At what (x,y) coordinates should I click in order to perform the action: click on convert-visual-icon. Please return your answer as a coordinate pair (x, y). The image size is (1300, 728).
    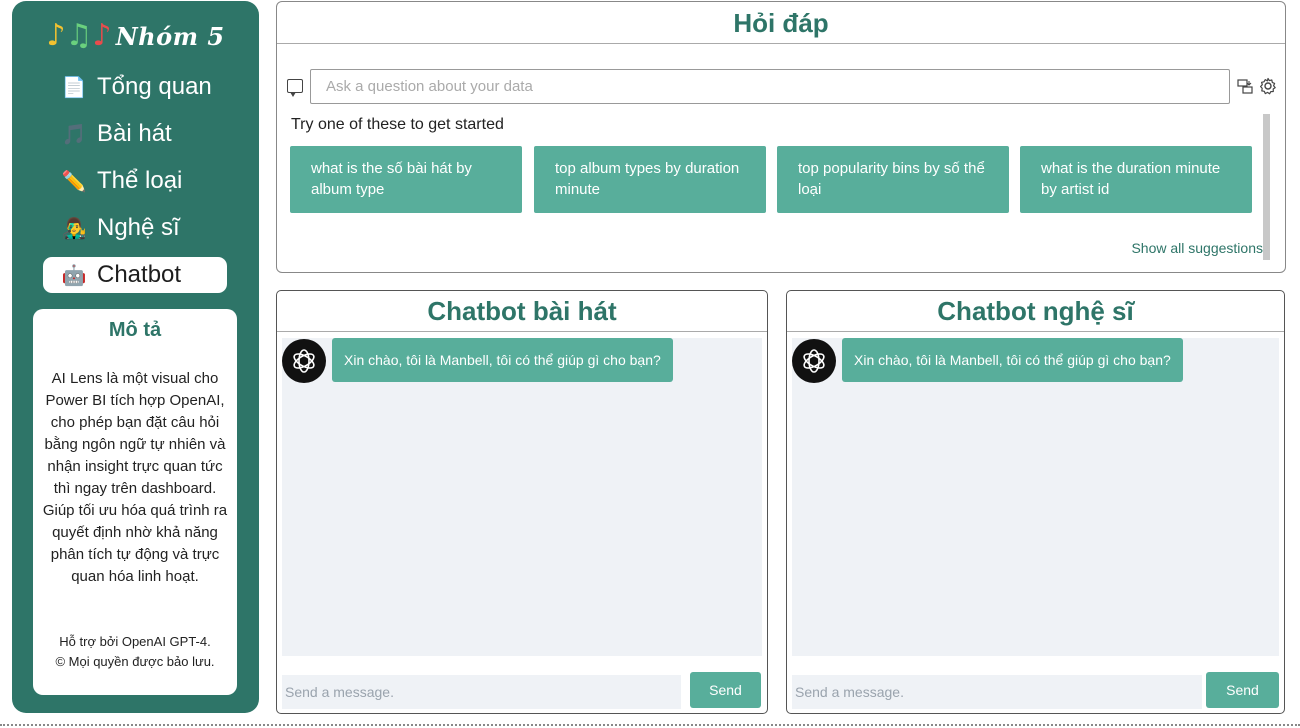
    Looking at the image, I should click on (1245, 86).